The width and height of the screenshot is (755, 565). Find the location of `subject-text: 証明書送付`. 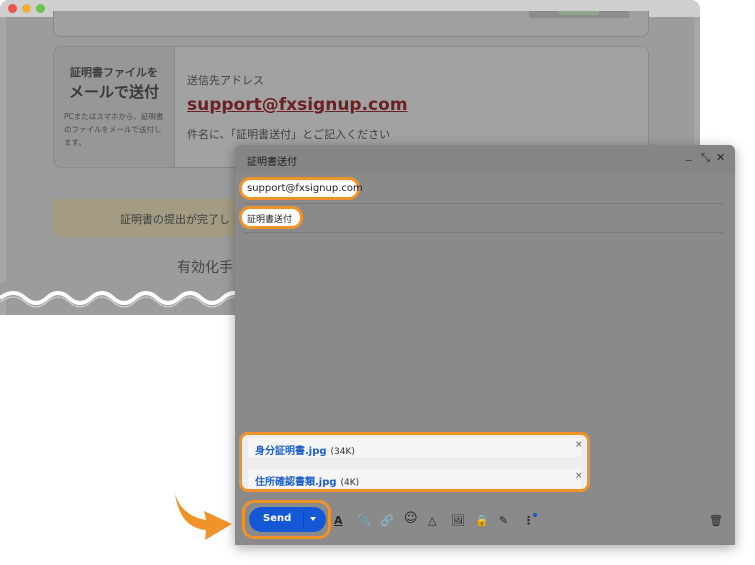

subject-text: 証明書送付 is located at coordinates (270, 220).